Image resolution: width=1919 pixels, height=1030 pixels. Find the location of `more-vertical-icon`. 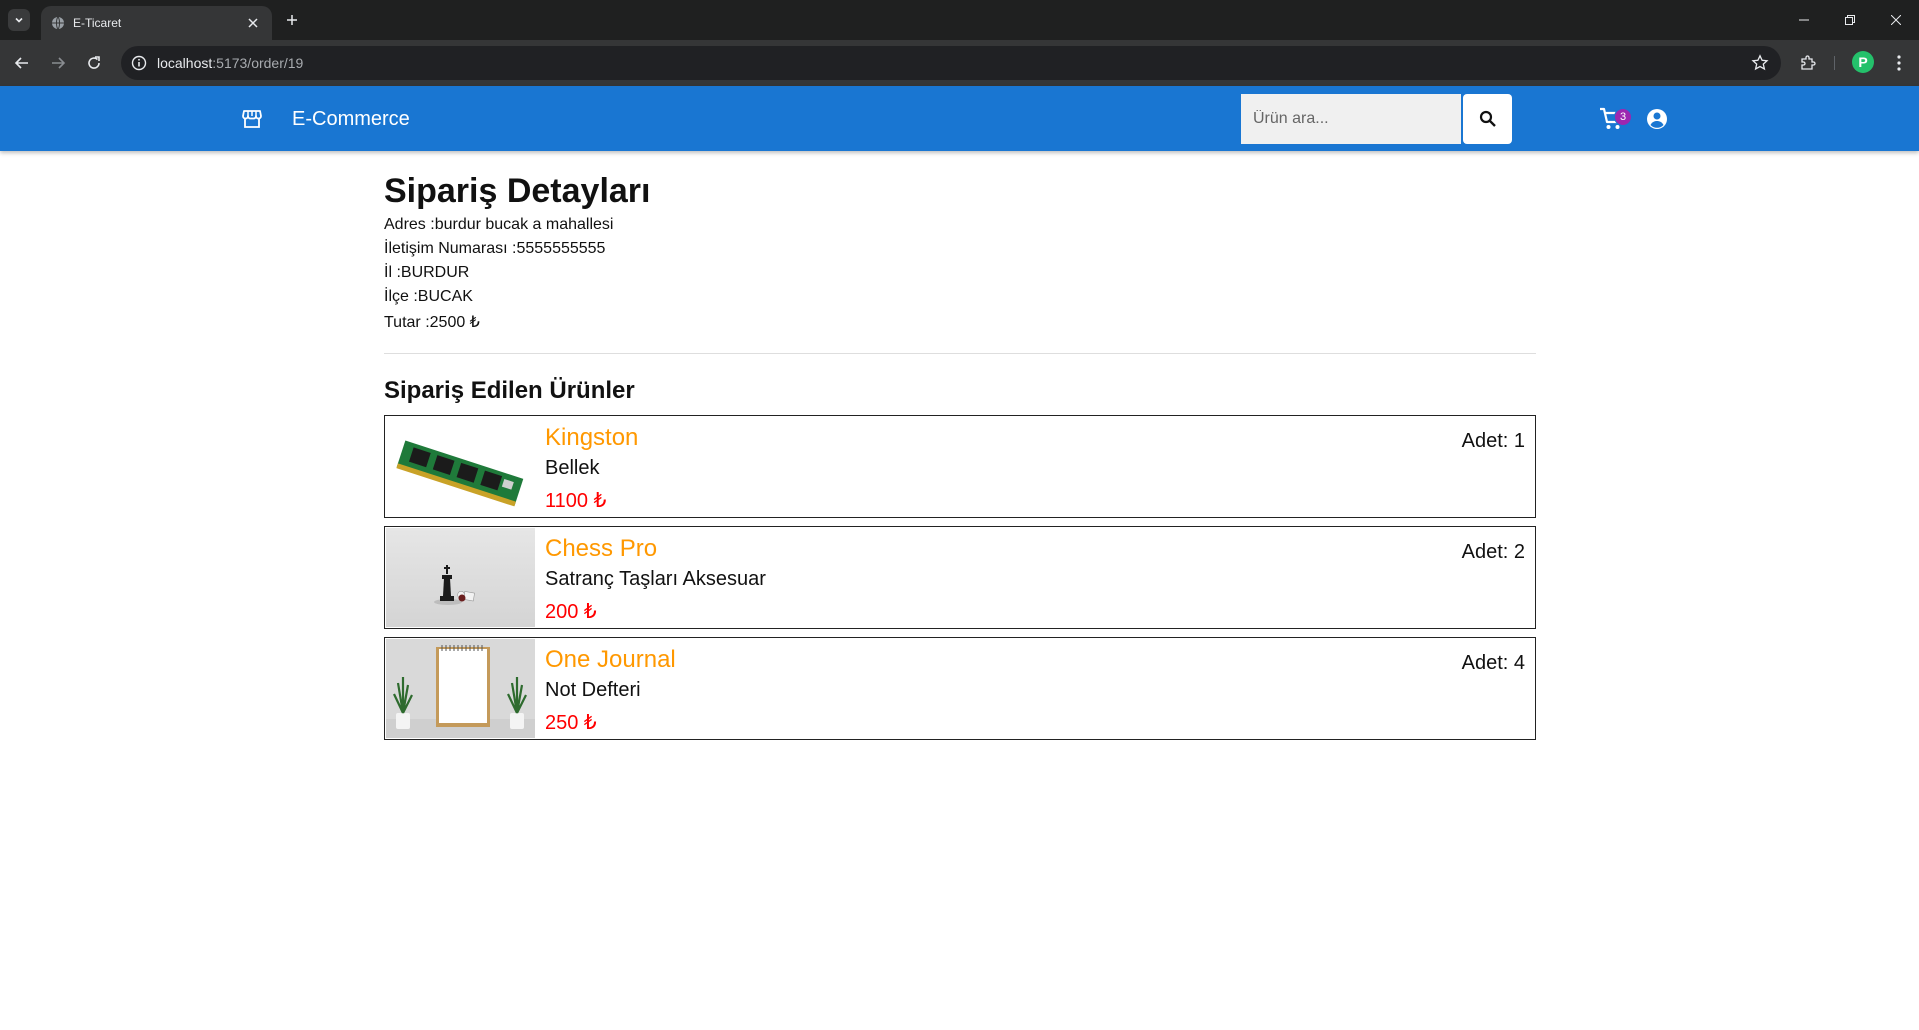

more-vertical-icon is located at coordinates (1899, 63).